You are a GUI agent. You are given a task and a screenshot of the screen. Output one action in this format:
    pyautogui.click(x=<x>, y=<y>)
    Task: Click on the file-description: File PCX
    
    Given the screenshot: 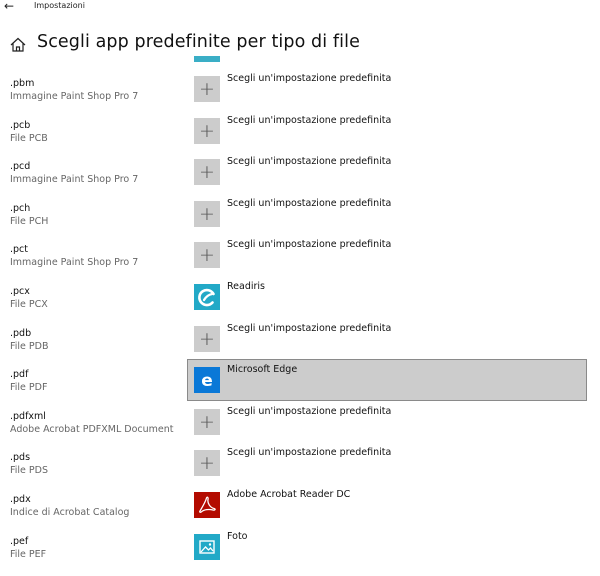 What is the action you would take?
    pyautogui.click(x=29, y=304)
    